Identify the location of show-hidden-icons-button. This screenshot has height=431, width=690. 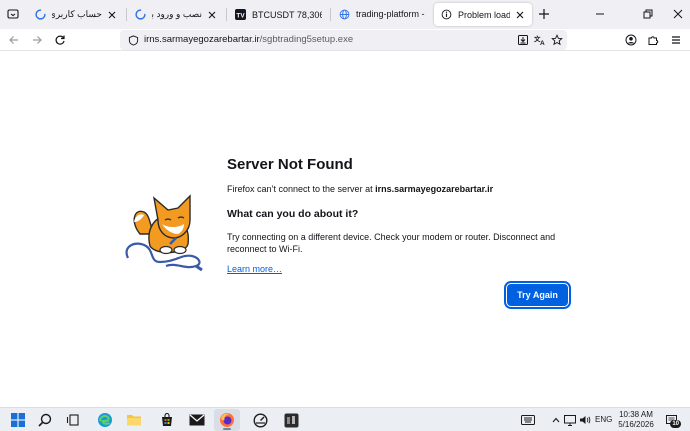
(556, 420).